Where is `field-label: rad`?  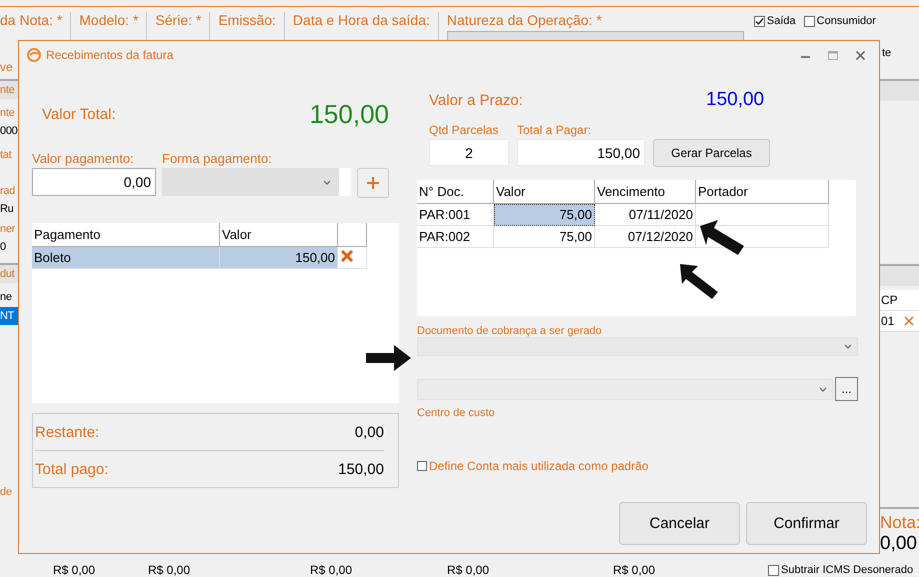
field-label: rad is located at coordinates (8, 191).